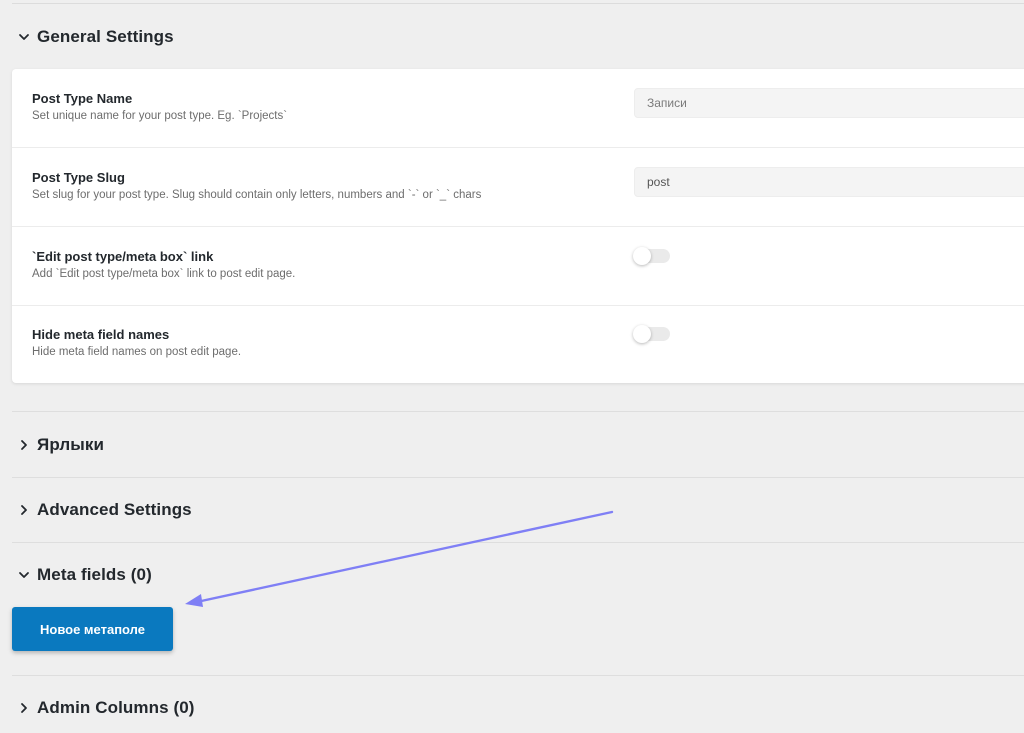 This screenshot has height=733, width=1024. I want to click on section-title: Advanced Settings, so click(114, 509).